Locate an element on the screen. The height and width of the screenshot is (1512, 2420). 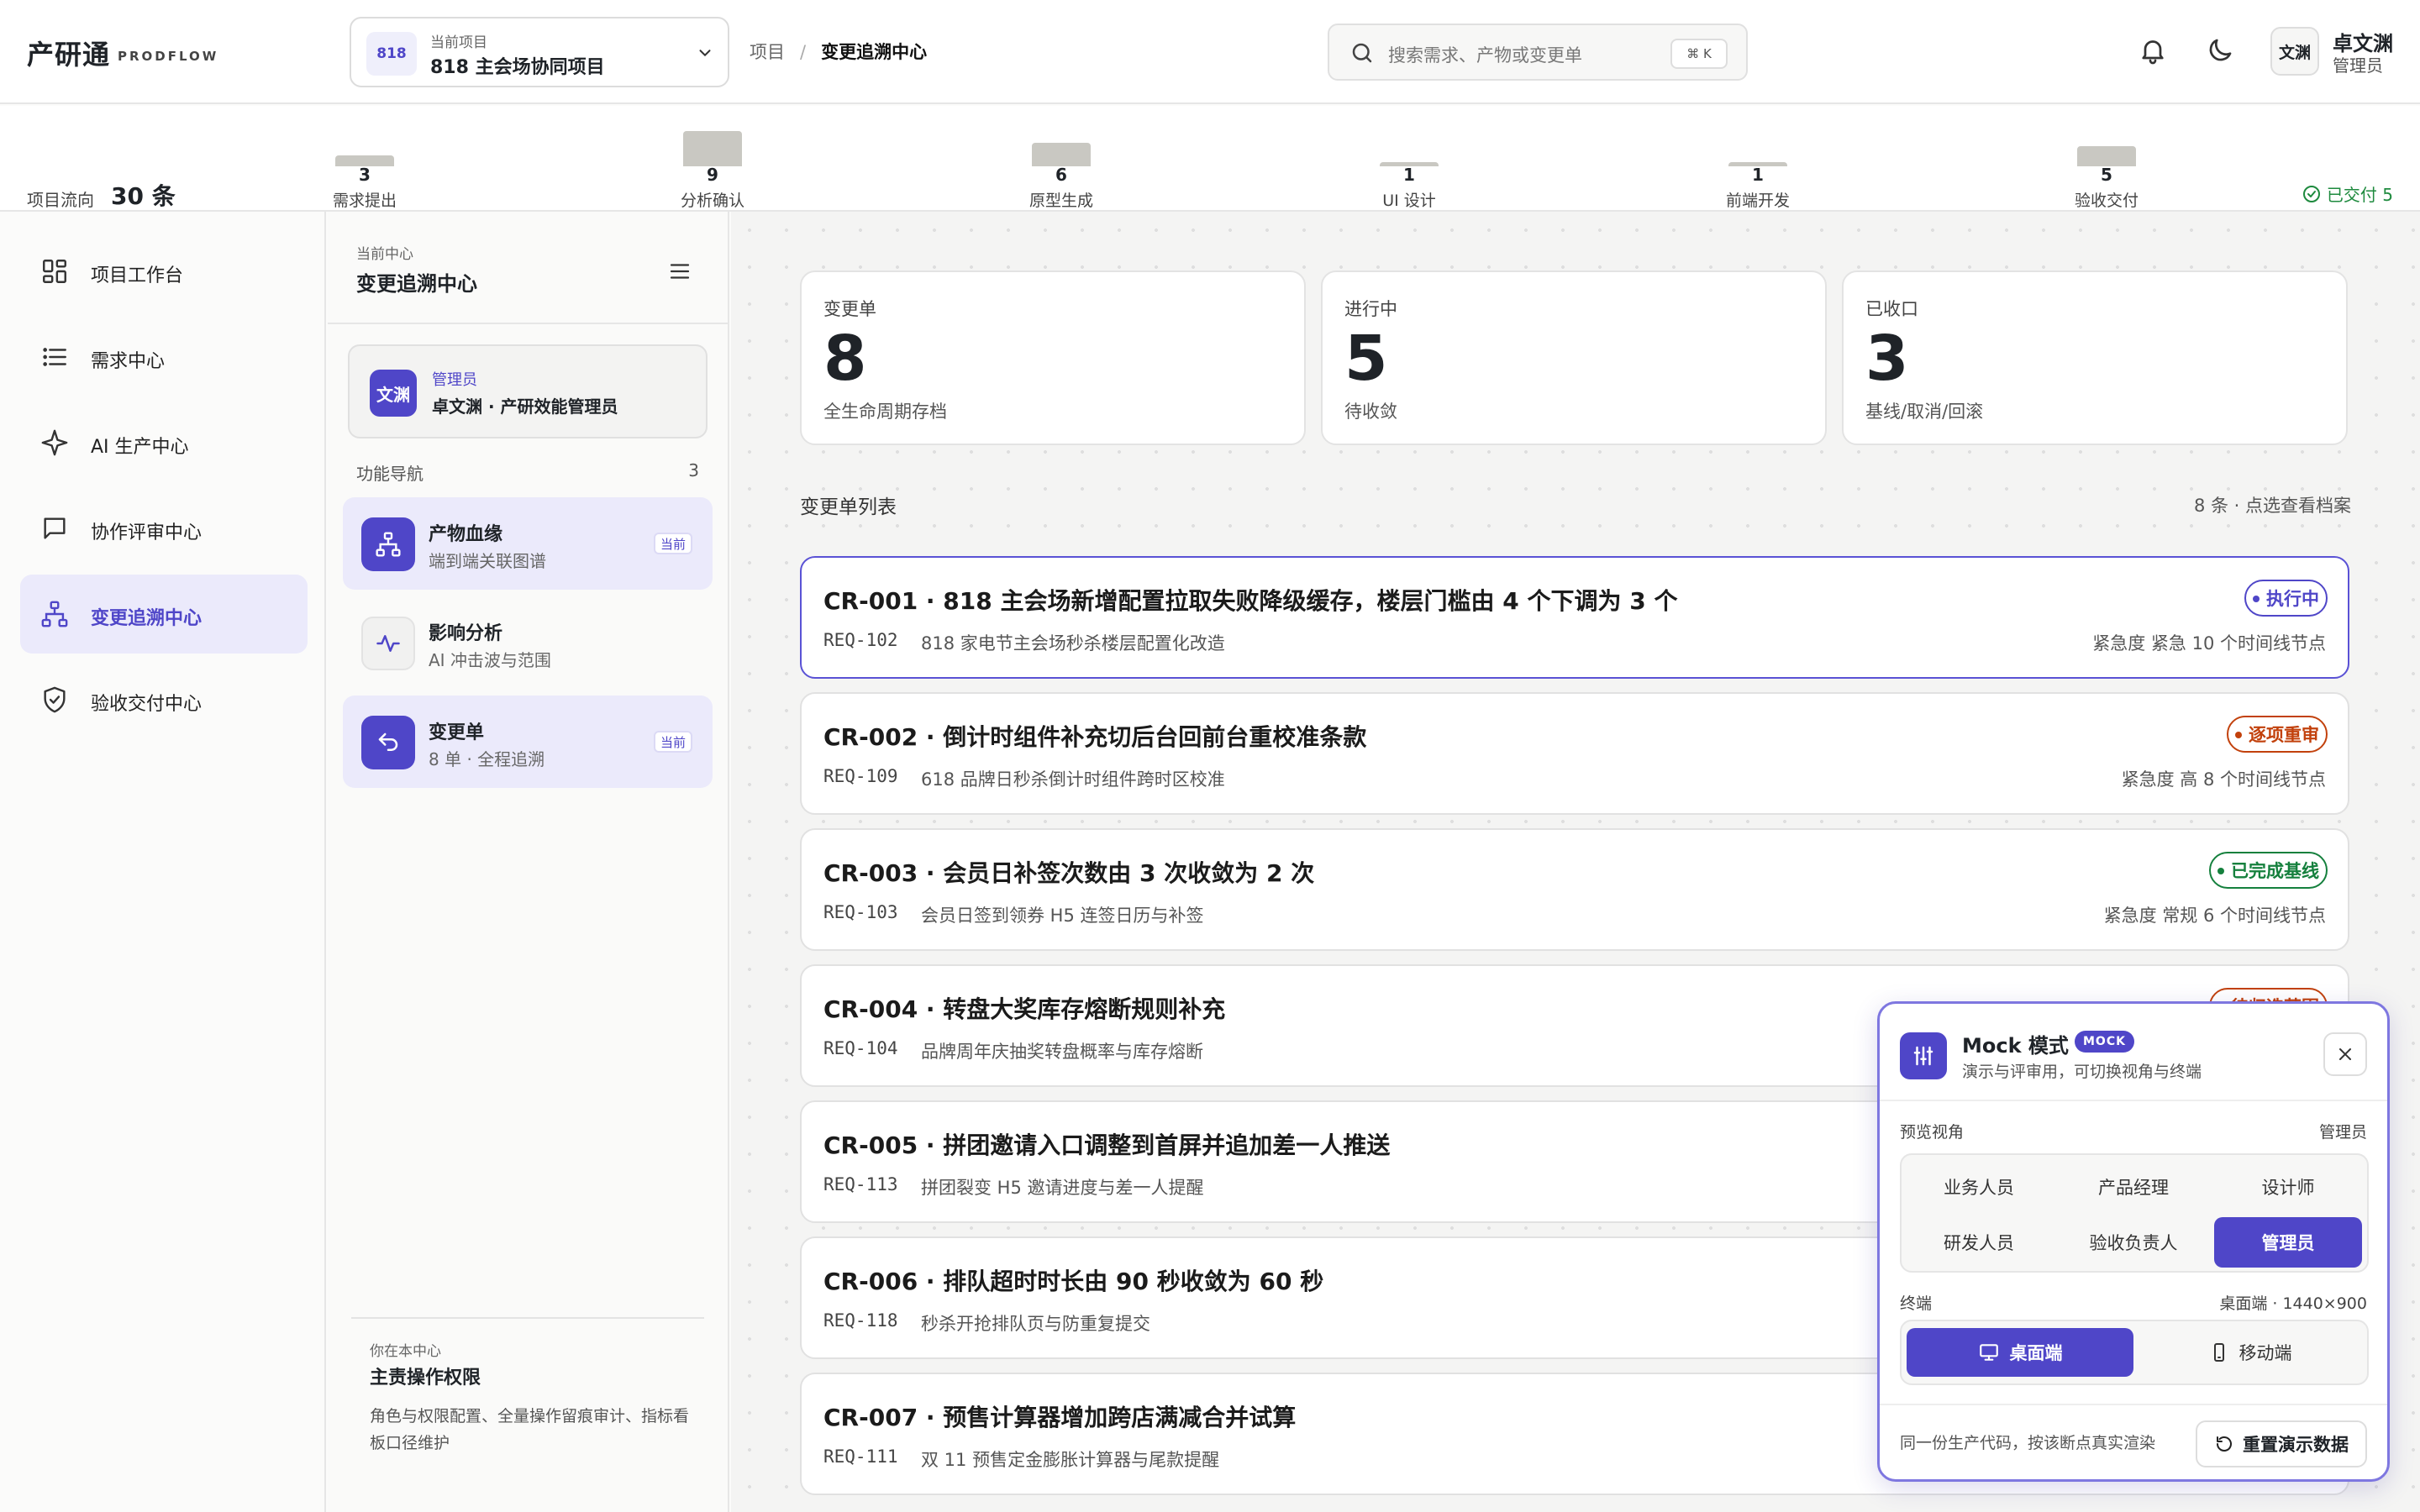
refresh-icon is located at coordinates (2224, 1444).